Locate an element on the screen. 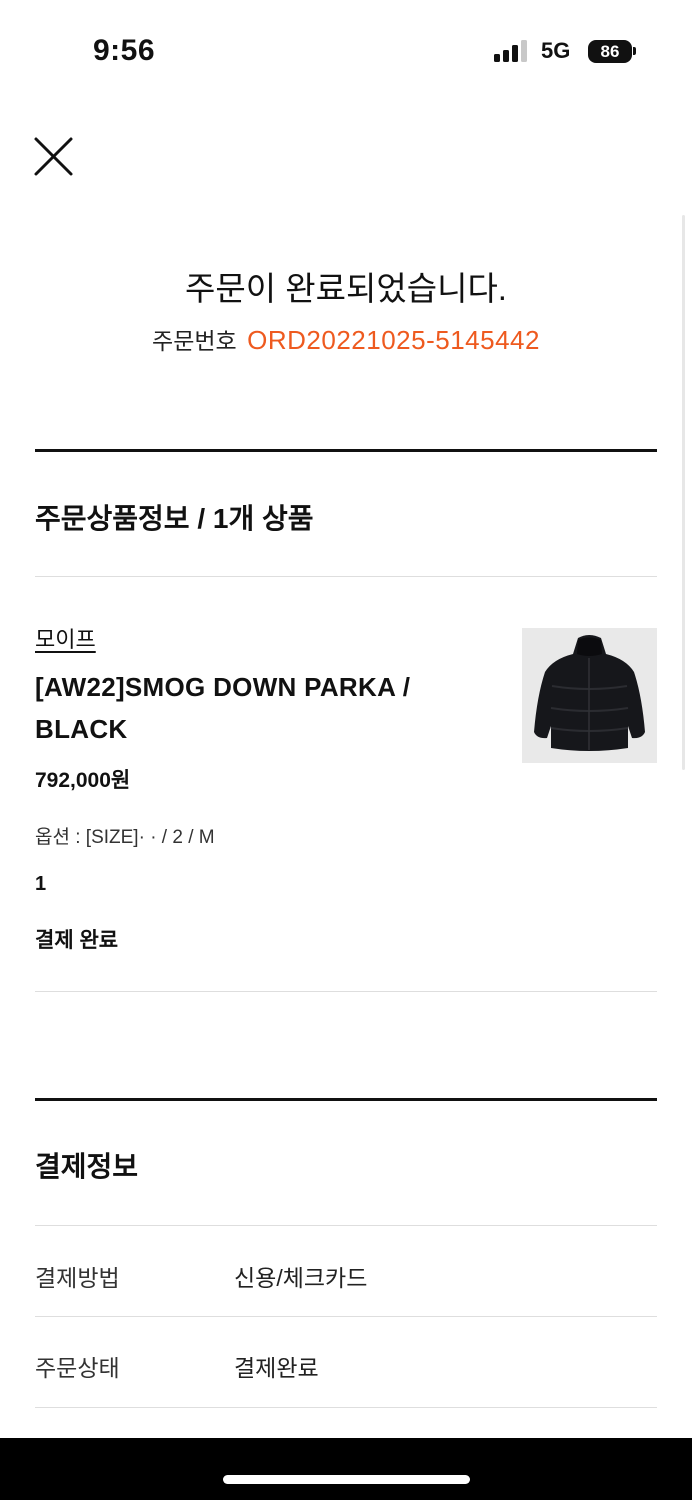 Image resolution: width=692 pixels, height=1500 pixels. product-option: 옵션 : [SIZE]· · / 2 / M is located at coordinates (125, 837).